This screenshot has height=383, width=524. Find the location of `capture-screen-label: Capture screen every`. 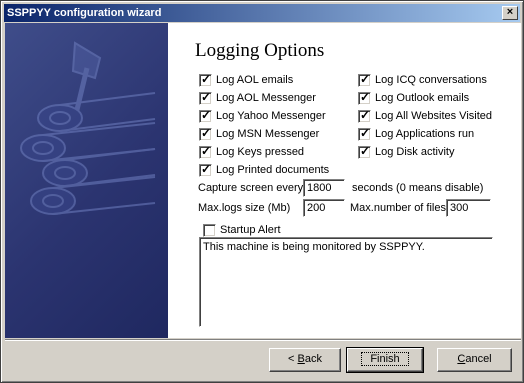

capture-screen-label: Capture screen every is located at coordinates (251, 188).